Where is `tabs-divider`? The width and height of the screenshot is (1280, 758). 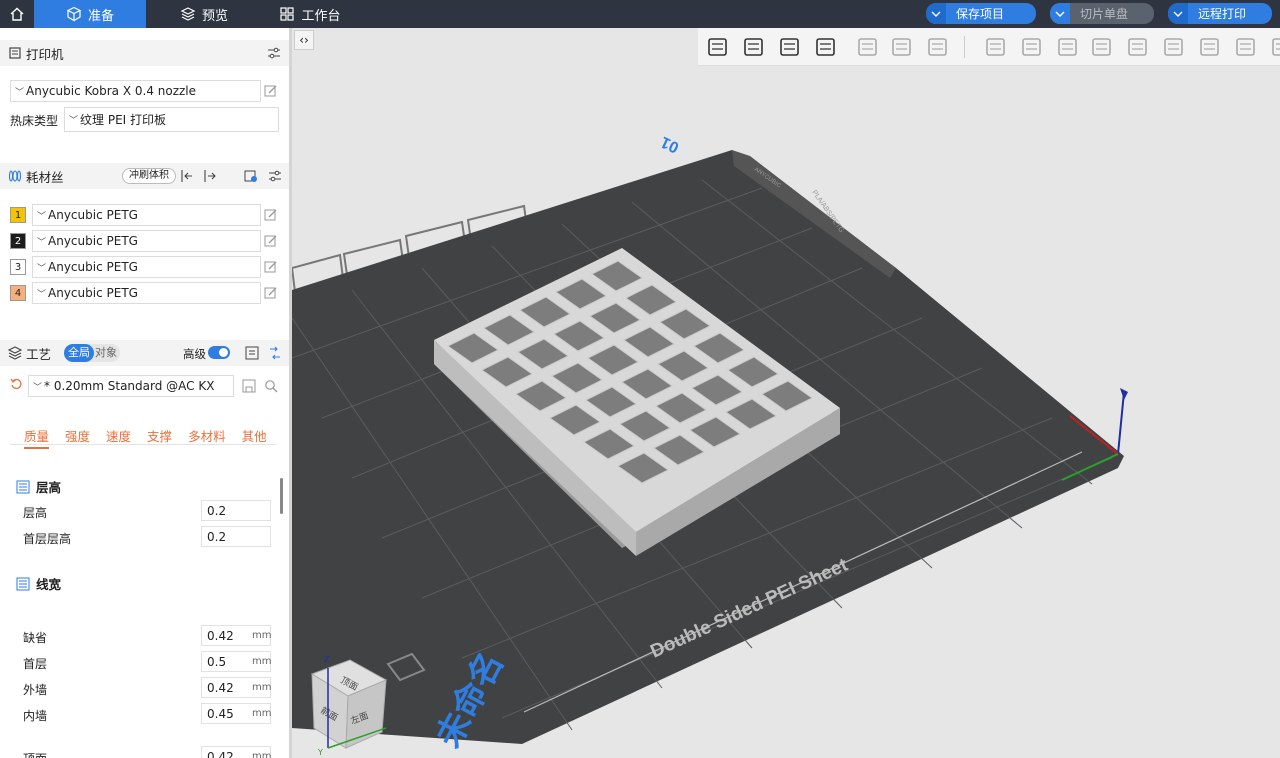 tabs-divider is located at coordinates (143, 444).